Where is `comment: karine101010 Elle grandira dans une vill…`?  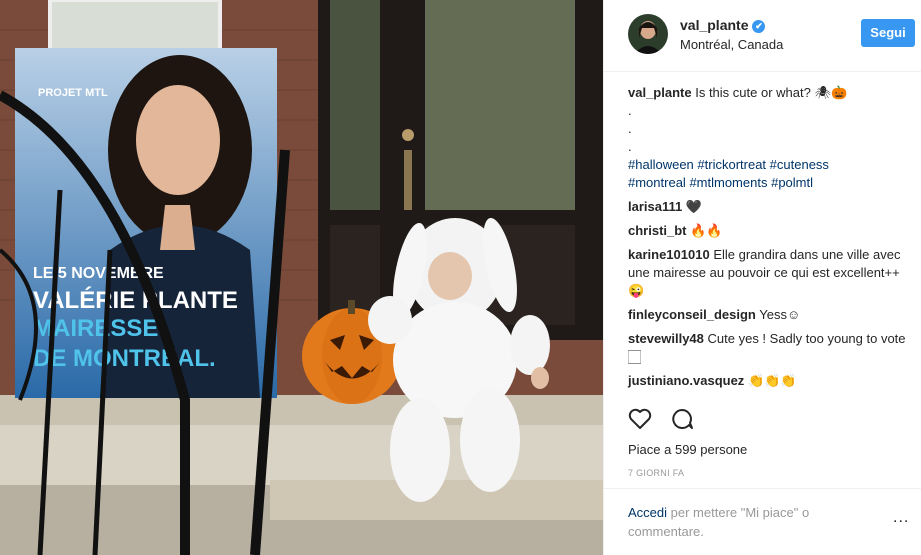
comment: karine101010 Elle grandira dans une vill… is located at coordinates (773, 273).